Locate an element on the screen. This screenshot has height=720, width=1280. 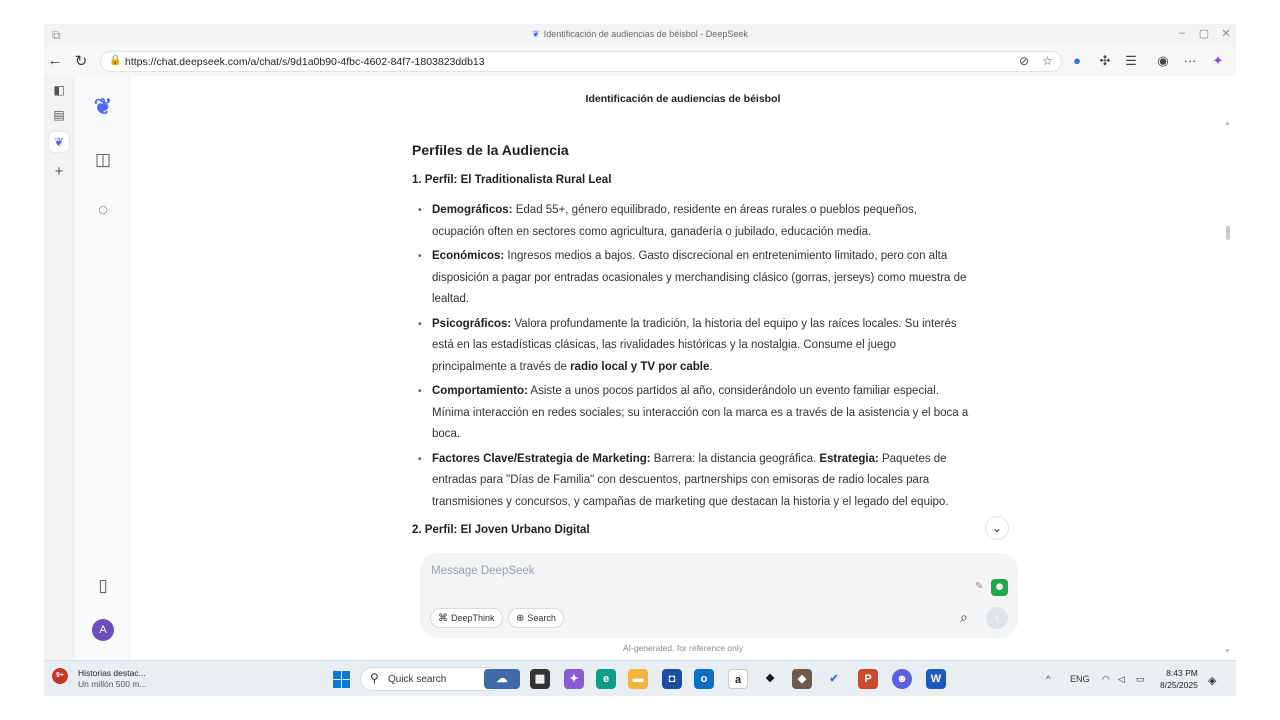
powerpoint-icon: P is located at coordinates (868, 679).